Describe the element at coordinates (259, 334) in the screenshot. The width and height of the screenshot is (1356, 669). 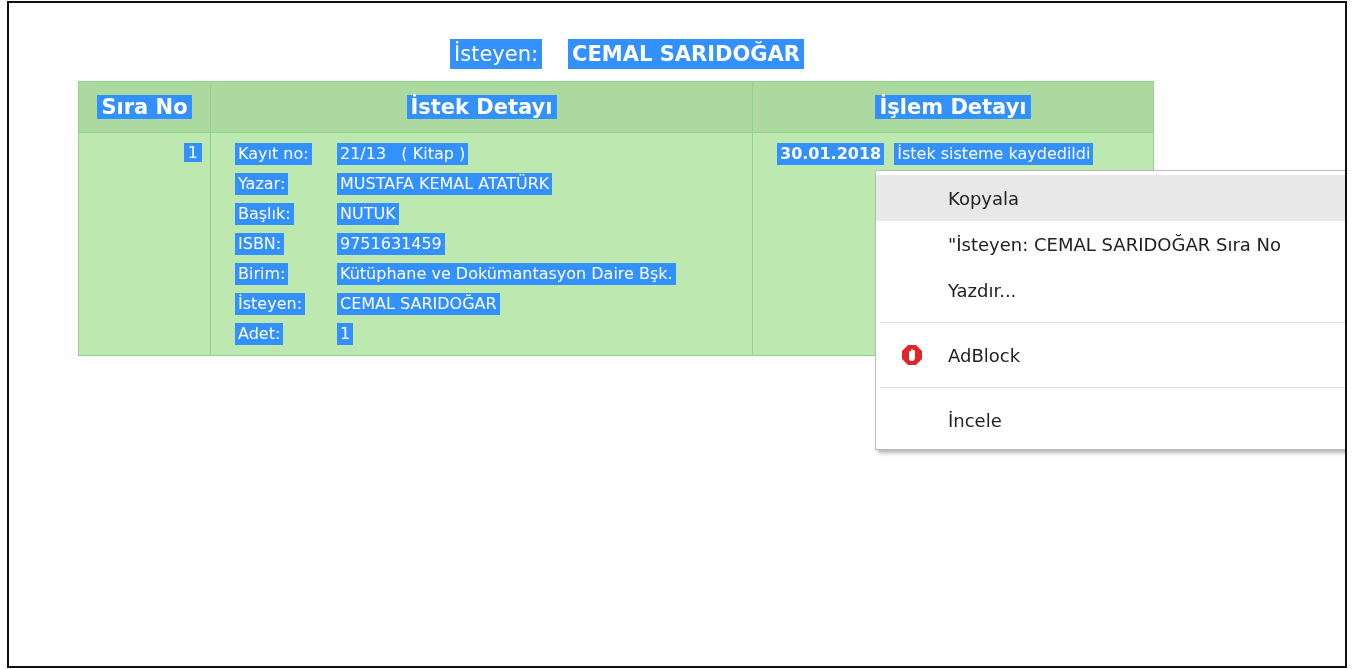
I see `detail-label: Adet:` at that location.